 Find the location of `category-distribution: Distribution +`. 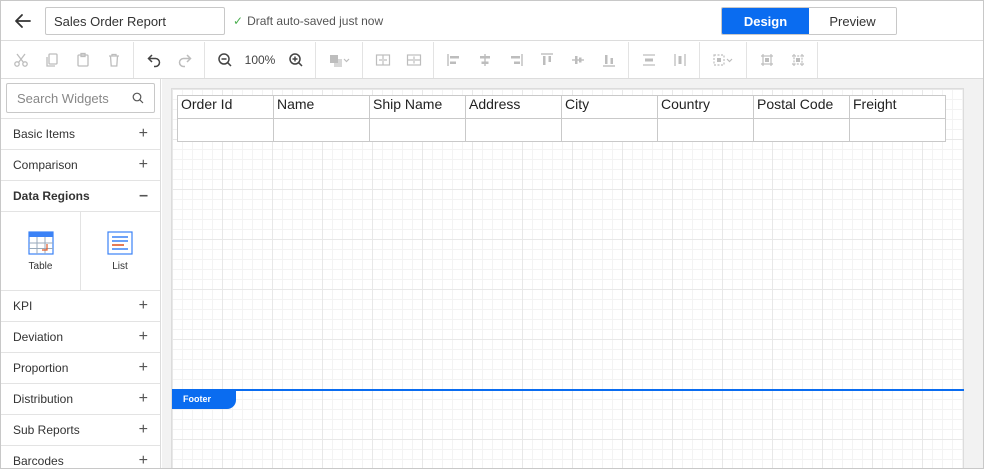

category-distribution: Distribution + is located at coordinates (80, 398).